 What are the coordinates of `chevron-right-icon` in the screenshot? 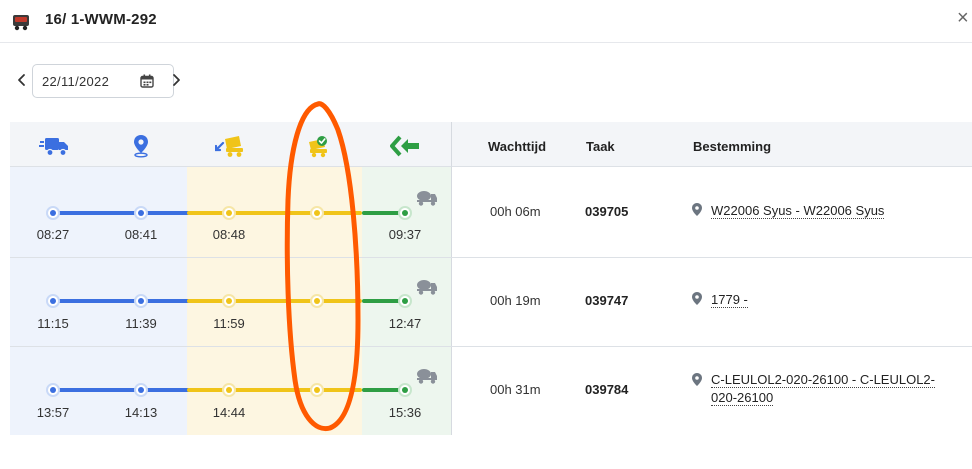 It's located at (176, 80).